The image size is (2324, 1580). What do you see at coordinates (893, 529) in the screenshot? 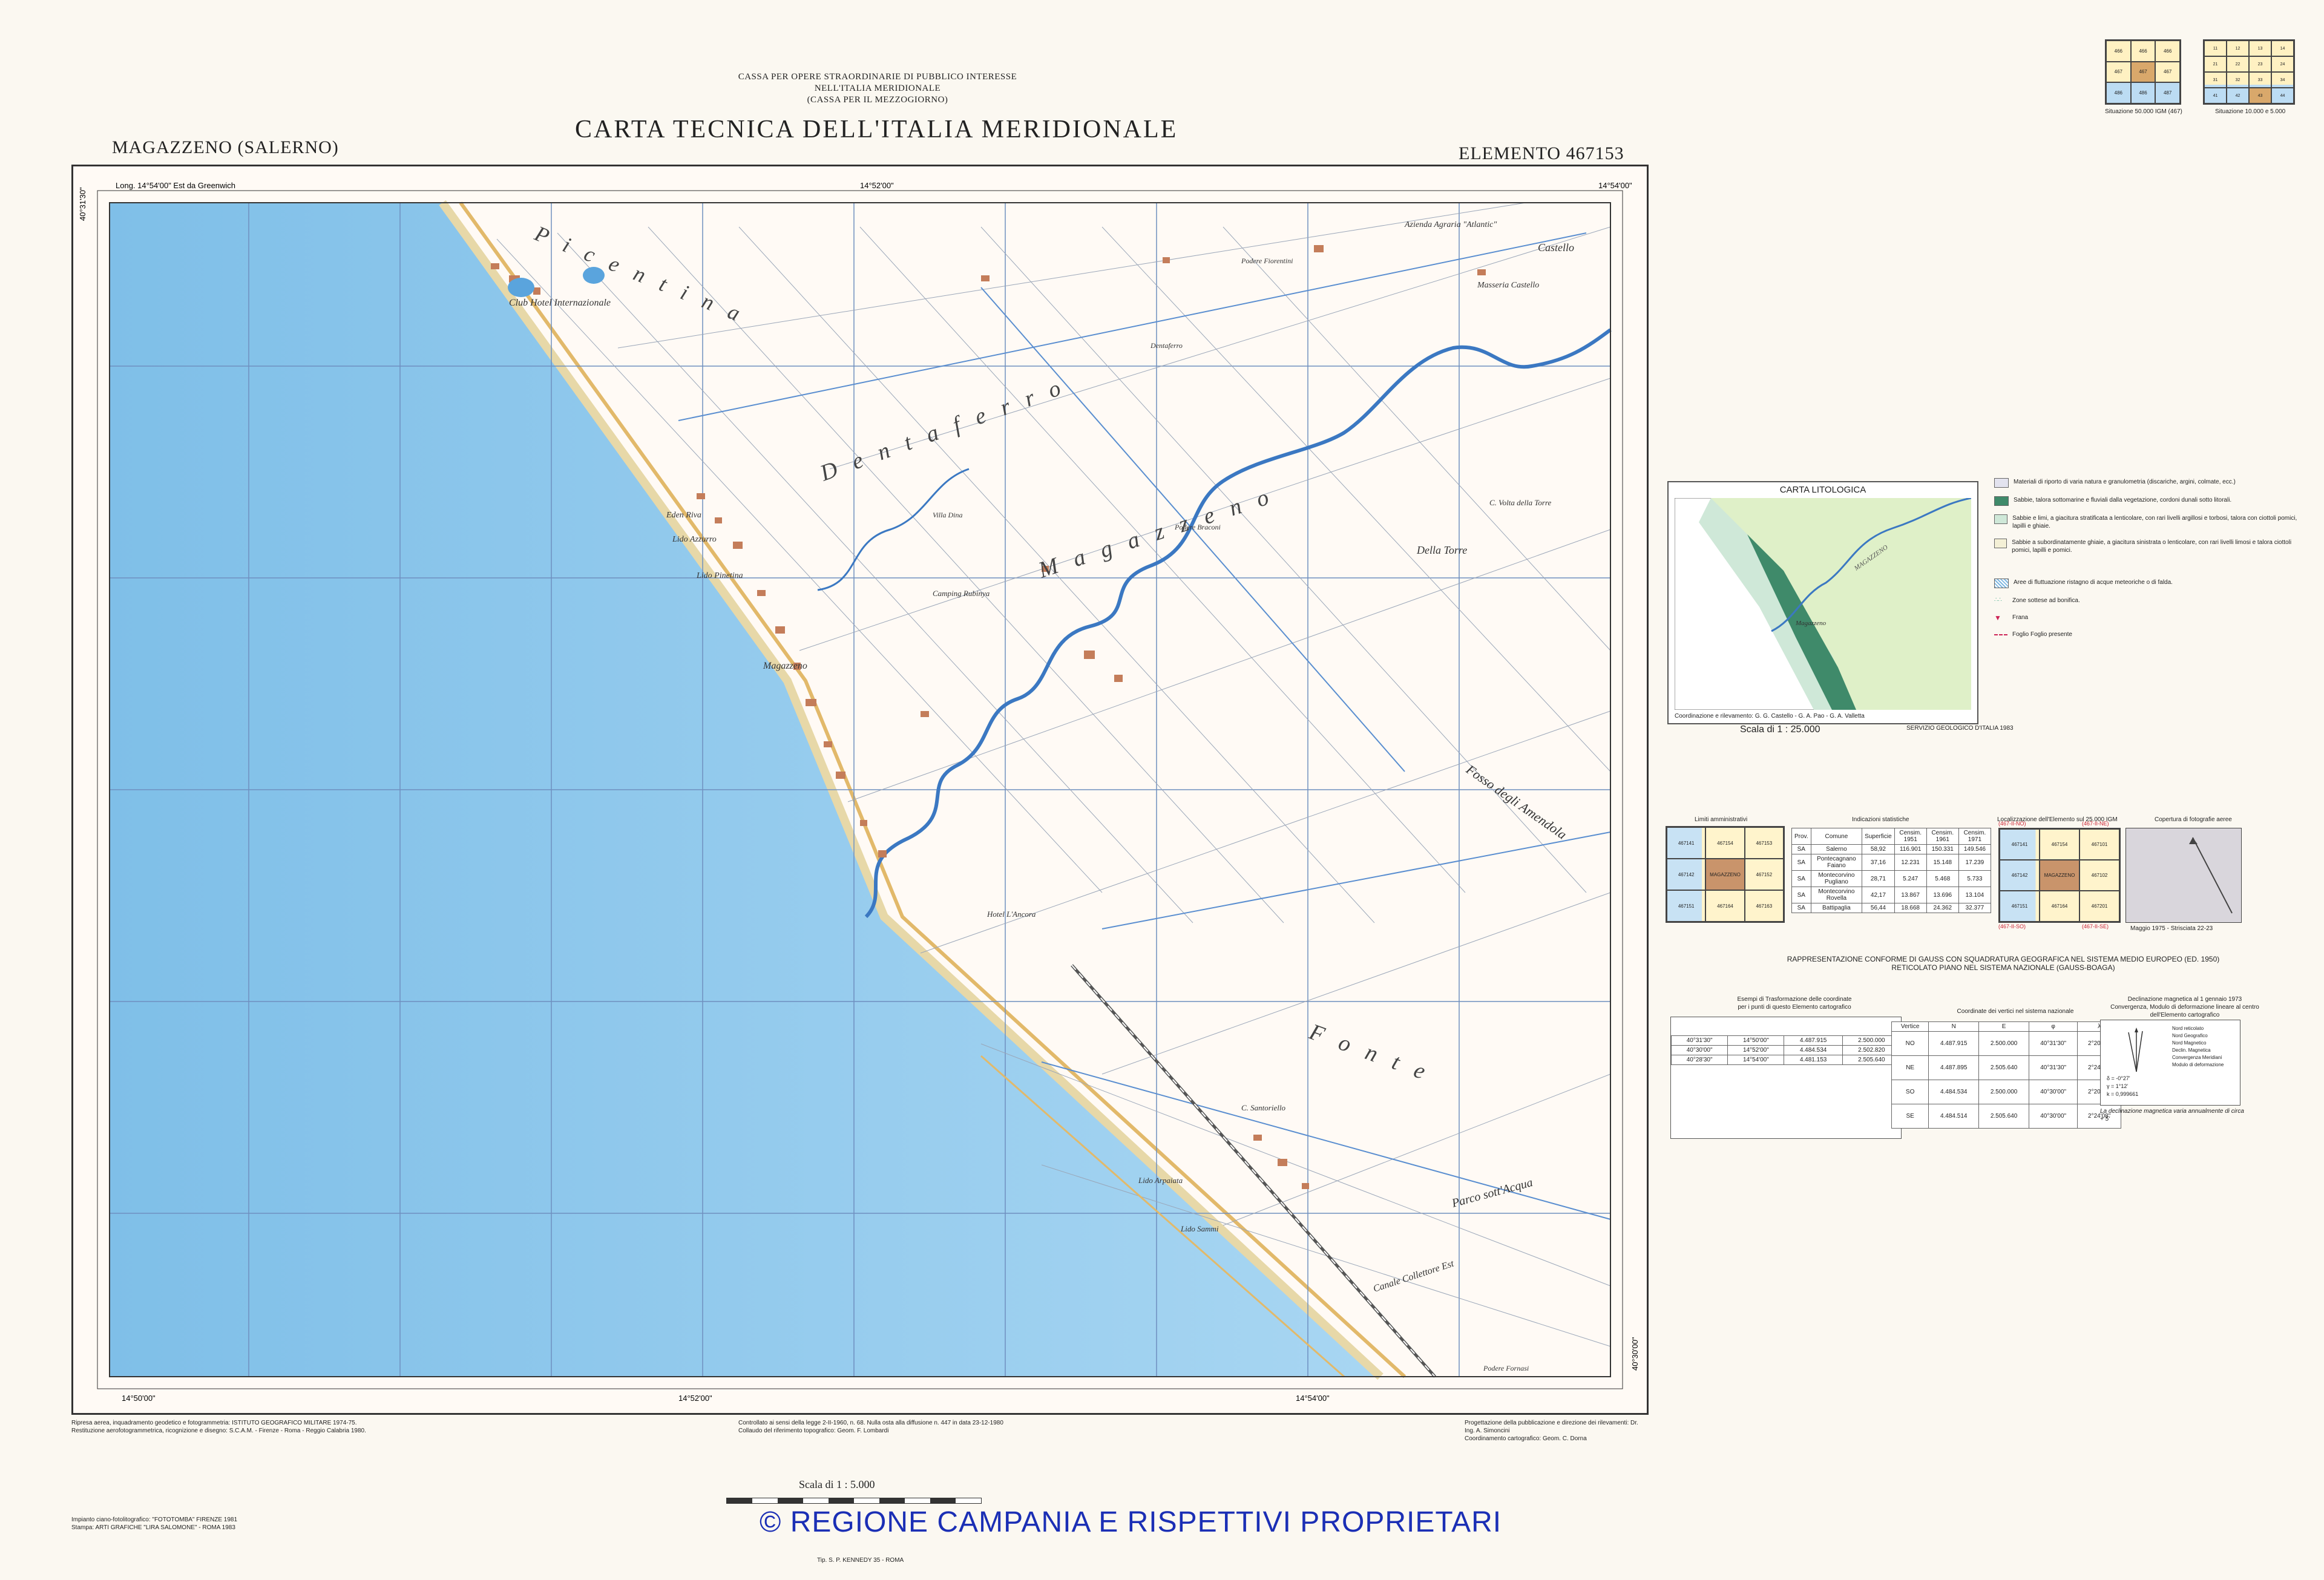
I see `river-small` at bounding box center [893, 529].